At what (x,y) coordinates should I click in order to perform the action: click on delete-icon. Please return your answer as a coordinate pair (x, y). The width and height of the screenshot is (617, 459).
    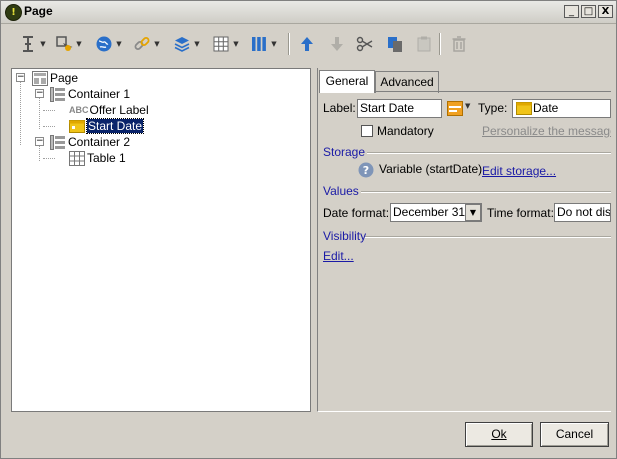
    Looking at the image, I should click on (459, 44).